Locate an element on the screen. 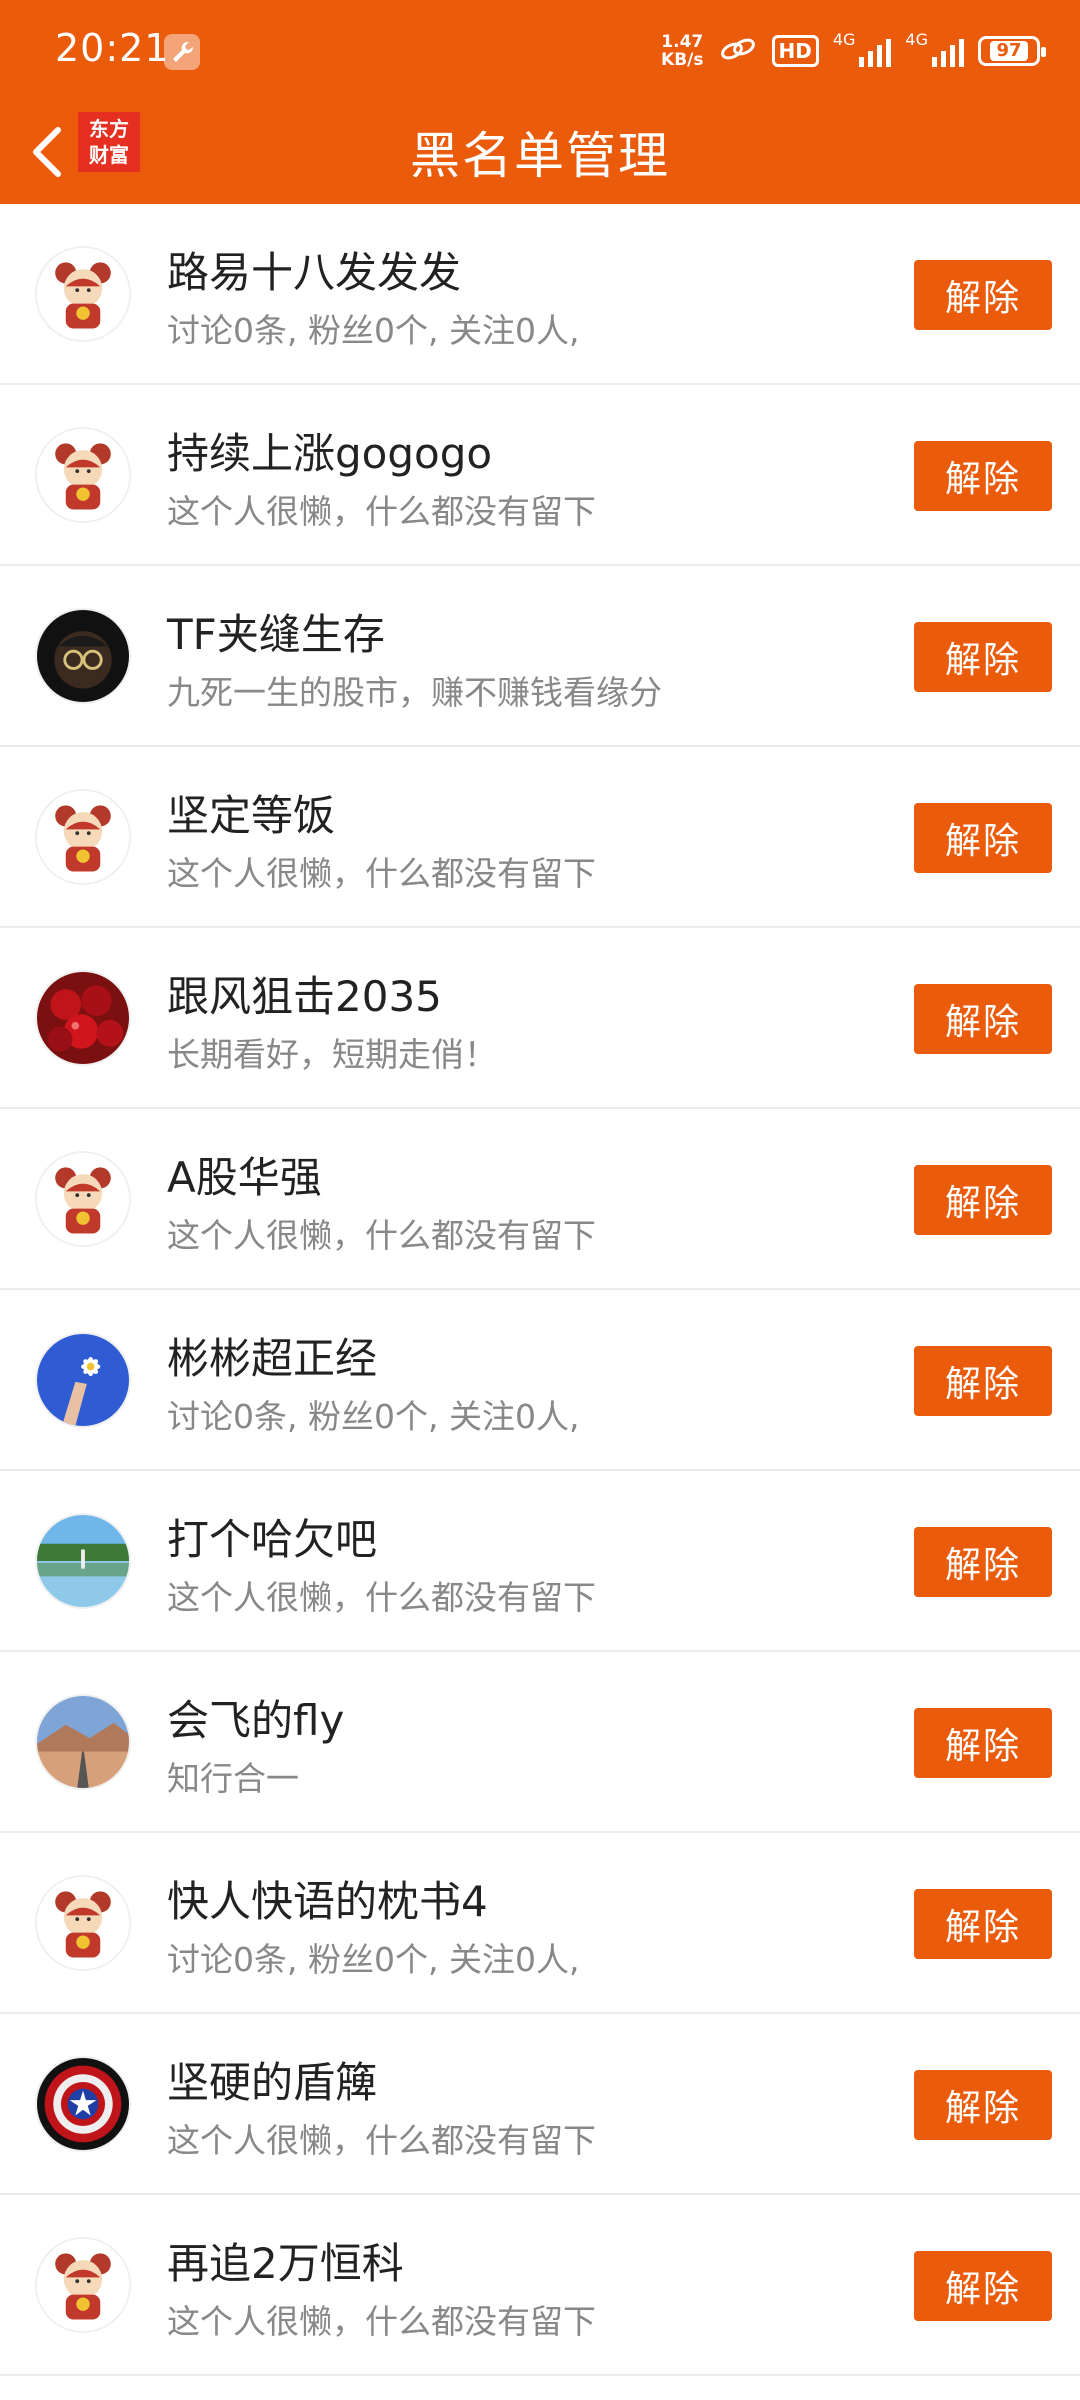 The height and width of the screenshot is (2400, 1080). app-header: 20:21 1.47 KB/s HD 4G 4G 97 东方 财富 黑名单管理 is located at coordinates (540, 102).